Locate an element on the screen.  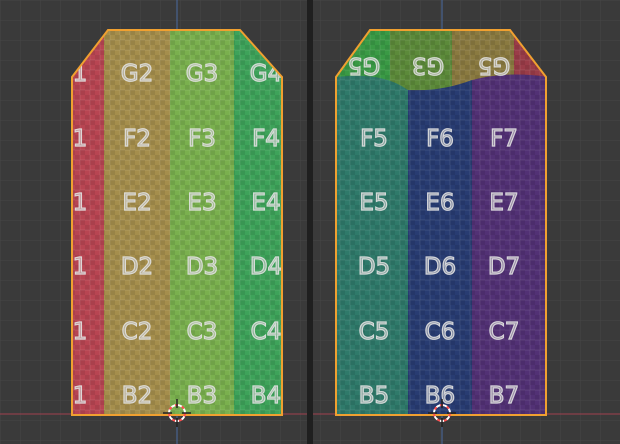
uv-cell-label: F5 is located at coordinates (374, 139).